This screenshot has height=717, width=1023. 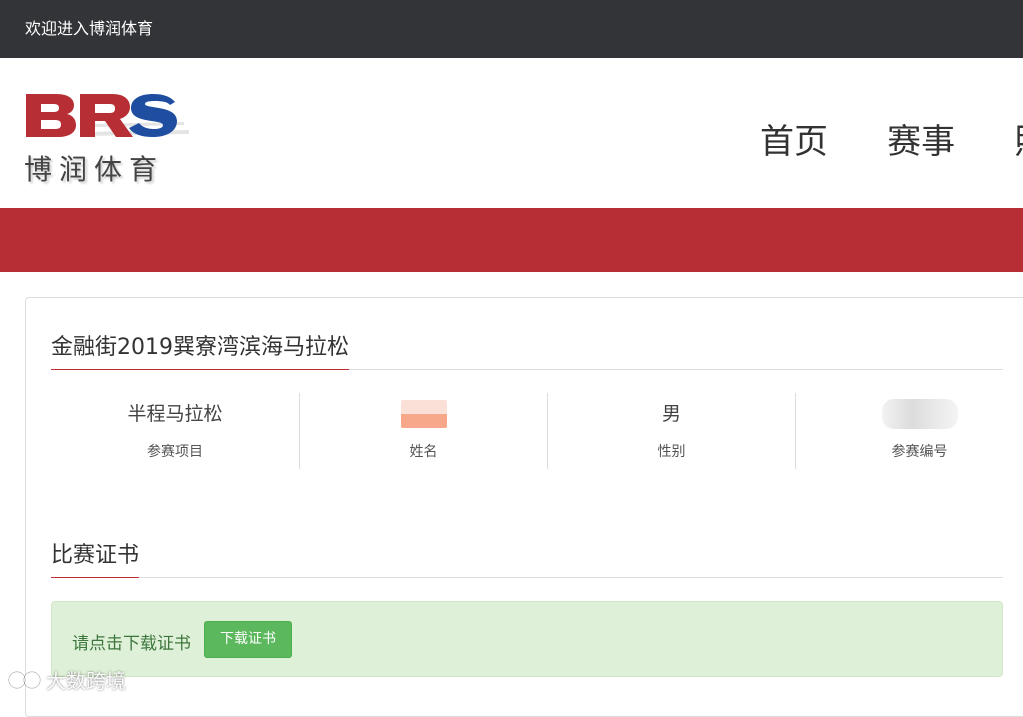 What do you see at coordinates (511, 29) in the screenshot?
I see `top-bar: 欢迎进入博润体育` at bounding box center [511, 29].